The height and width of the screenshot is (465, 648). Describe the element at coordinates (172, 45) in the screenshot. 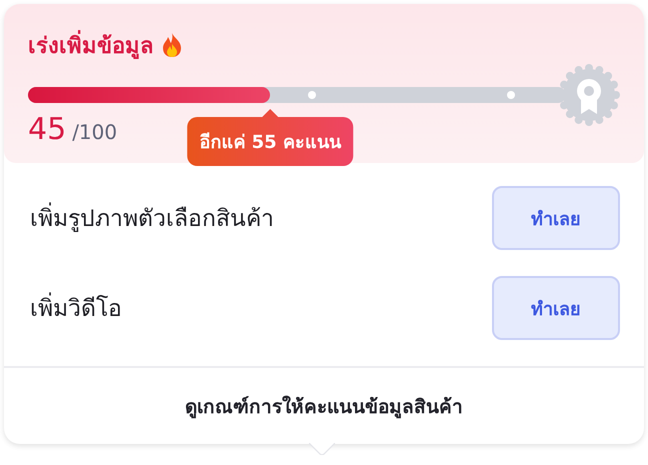

I see `fire-icon` at that location.